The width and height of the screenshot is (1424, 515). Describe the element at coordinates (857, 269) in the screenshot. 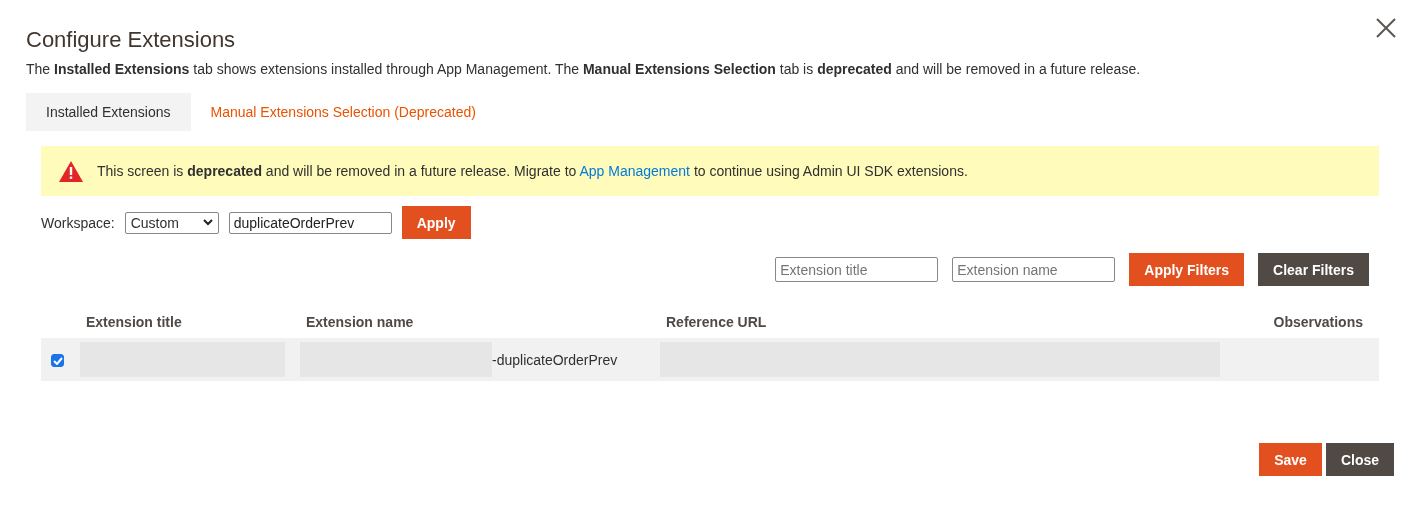

I see `title-filter-field: Extension title` at that location.